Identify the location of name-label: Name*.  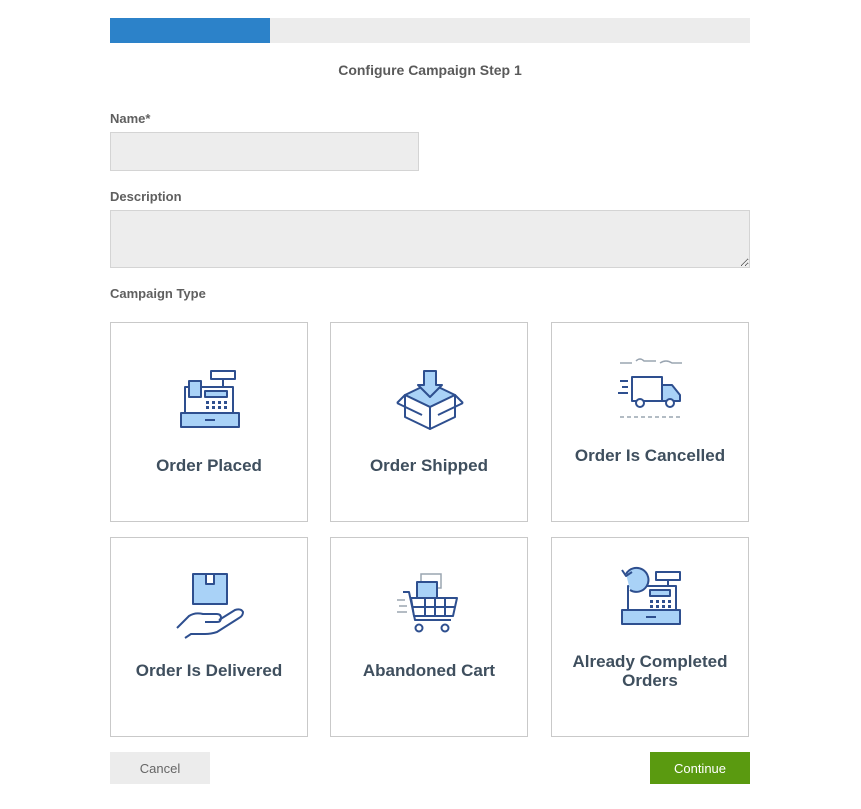
(130, 118).